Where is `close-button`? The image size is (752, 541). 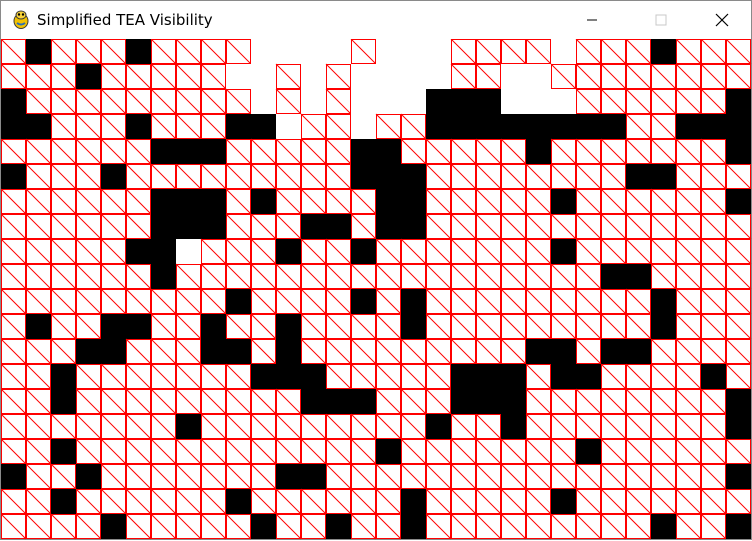 close-button is located at coordinates (721, 20).